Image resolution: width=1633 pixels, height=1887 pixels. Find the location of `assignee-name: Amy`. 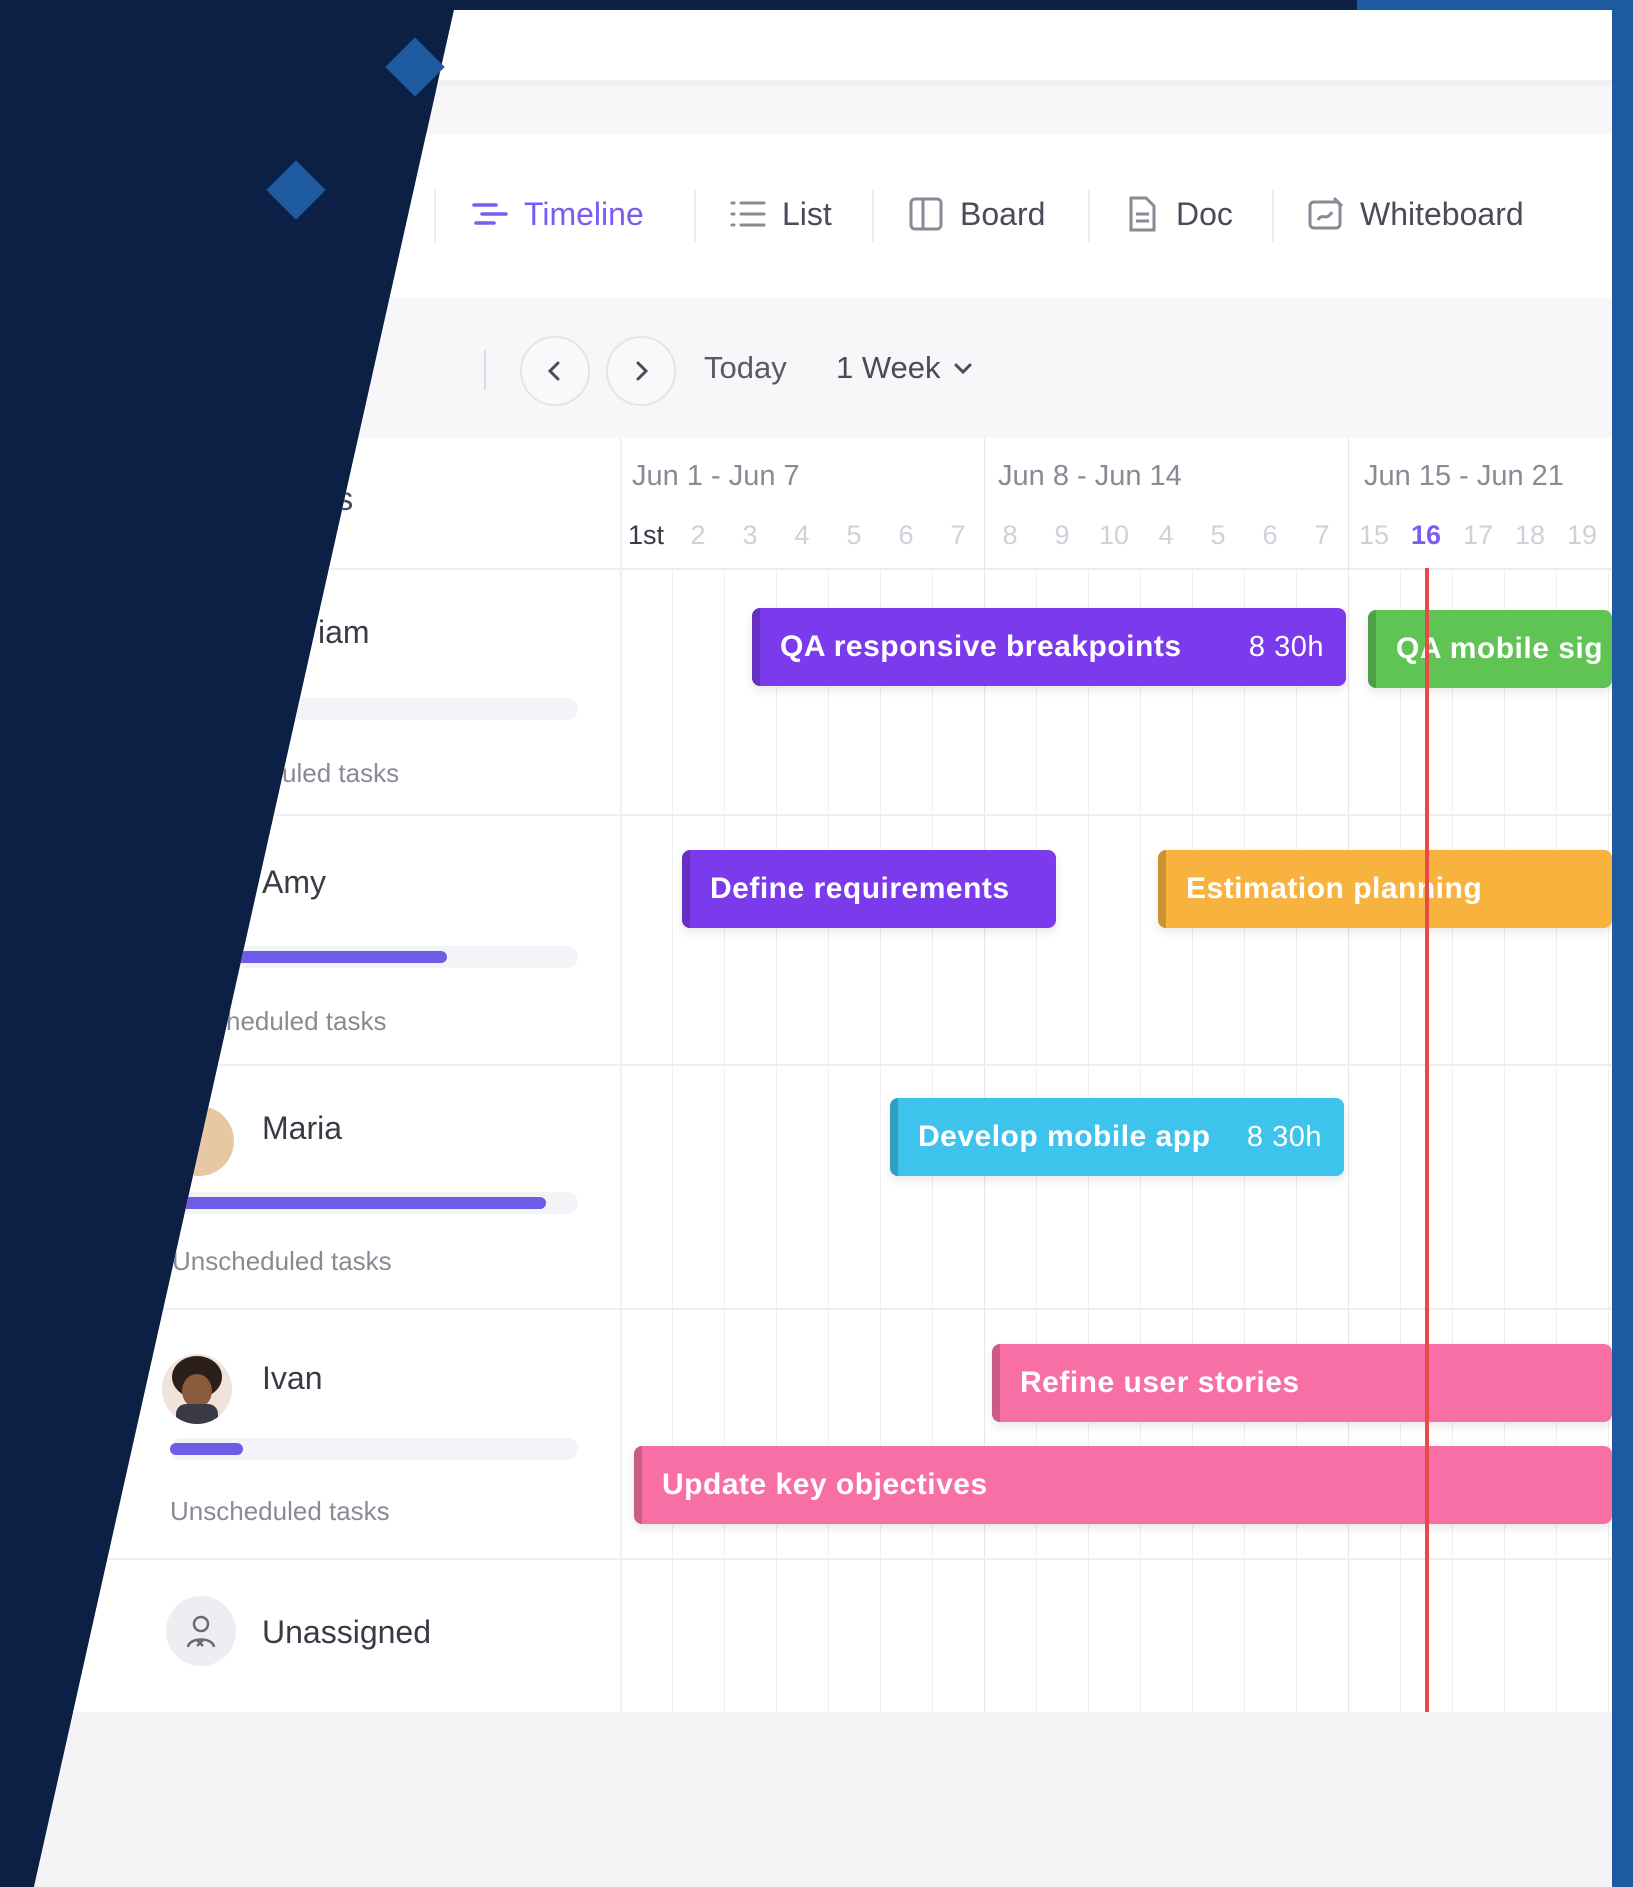

assignee-name: Amy is located at coordinates (294, 882).